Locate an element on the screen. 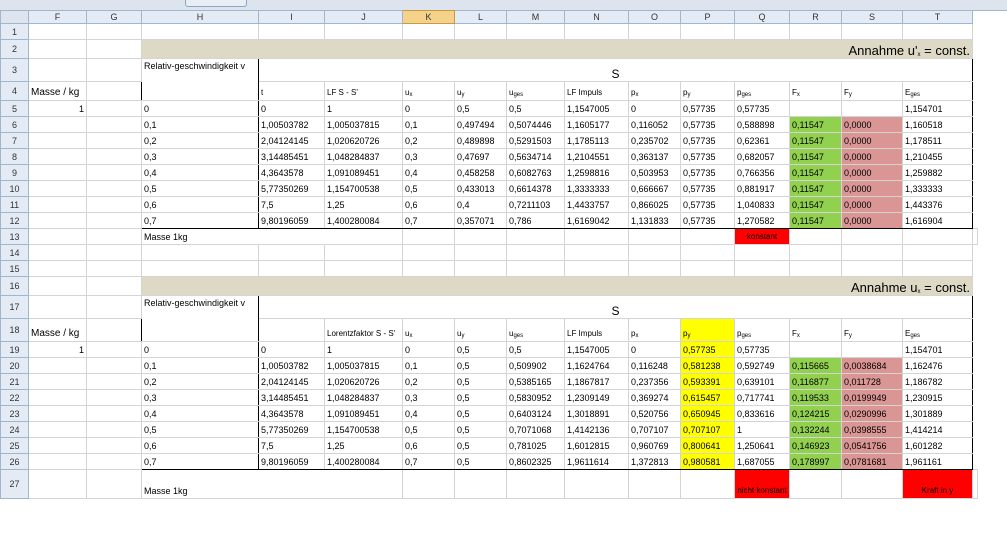 The image size is (1007, 556). table1-cell-r6-c2: 5,77350269 is located at coordinates (291, 188).